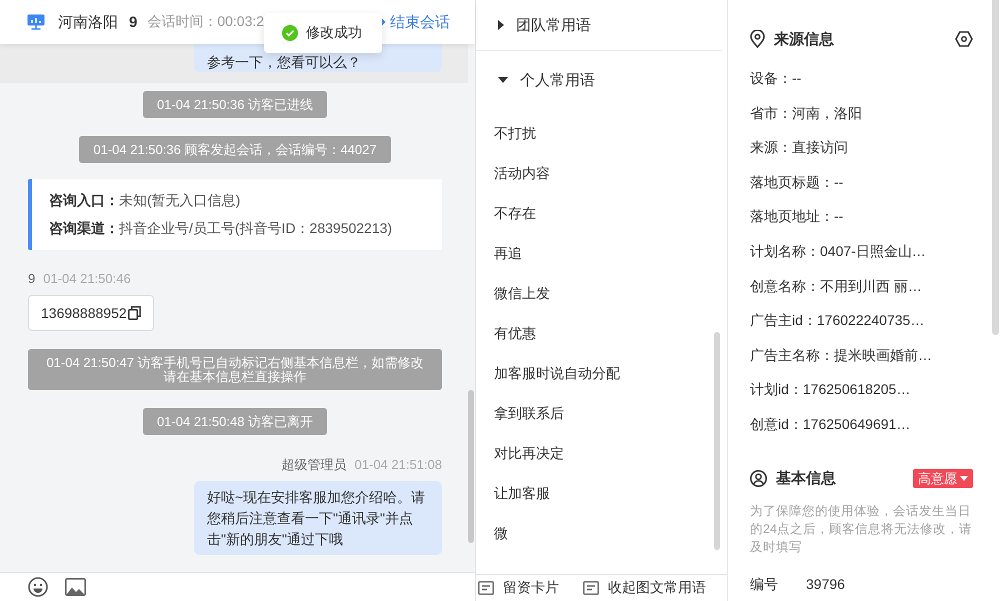 The width and height of the screenshot is (1000, 601). Describe the element at coordinates (601, 133) in the screenshot. I see `phrase-item: 不打扰` at that location.